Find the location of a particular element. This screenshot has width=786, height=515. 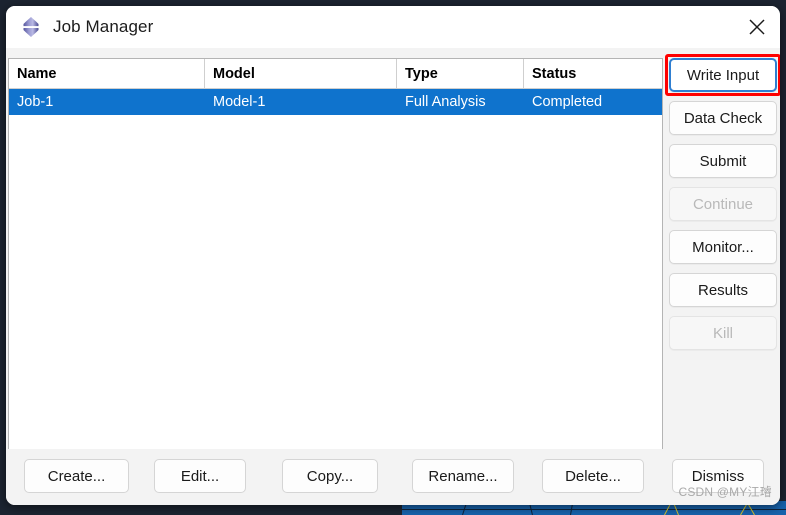

table-cell-name: Job-1 is located at coordinates (35, 102).